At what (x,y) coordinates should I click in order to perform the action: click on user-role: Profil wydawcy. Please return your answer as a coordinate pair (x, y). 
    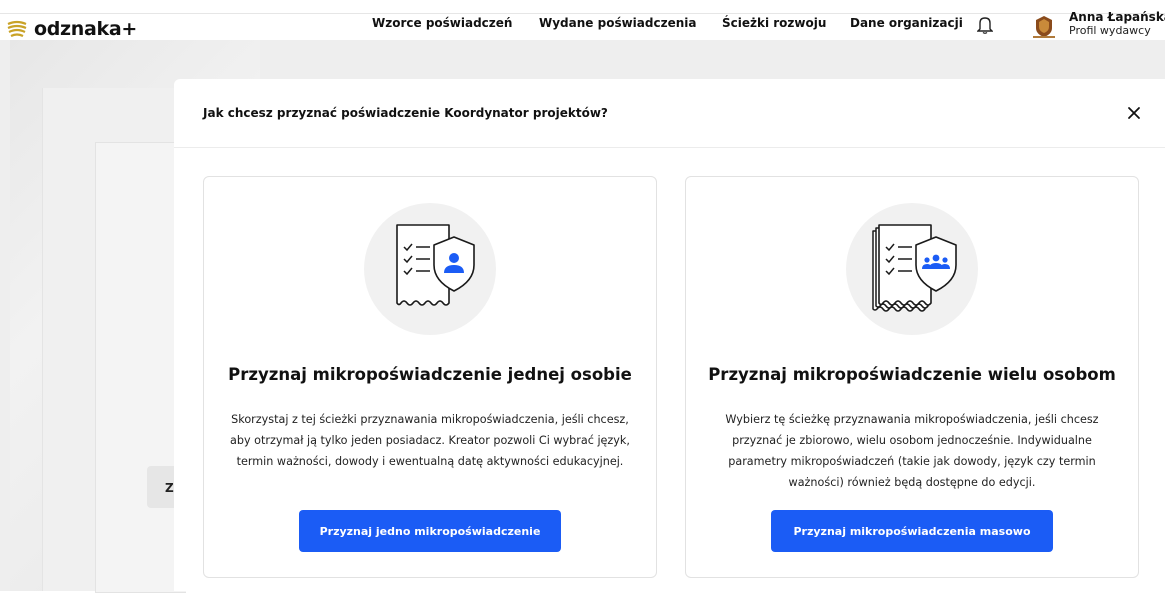
    Looking at the image, I should click on (1110, 30).